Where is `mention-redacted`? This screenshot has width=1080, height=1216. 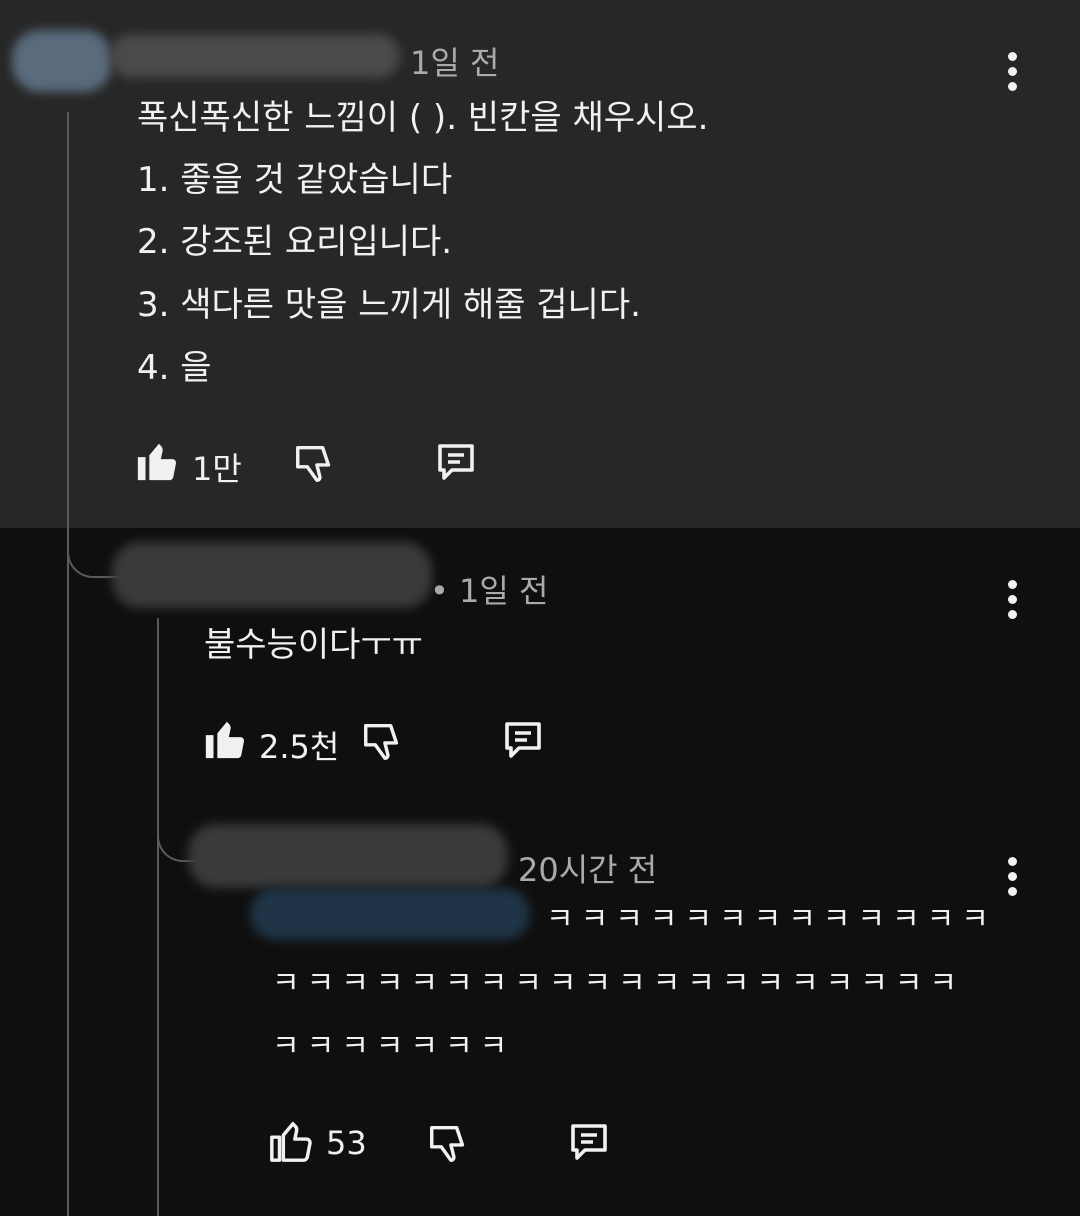
mention-redacted is located at coordinates (390, 914).